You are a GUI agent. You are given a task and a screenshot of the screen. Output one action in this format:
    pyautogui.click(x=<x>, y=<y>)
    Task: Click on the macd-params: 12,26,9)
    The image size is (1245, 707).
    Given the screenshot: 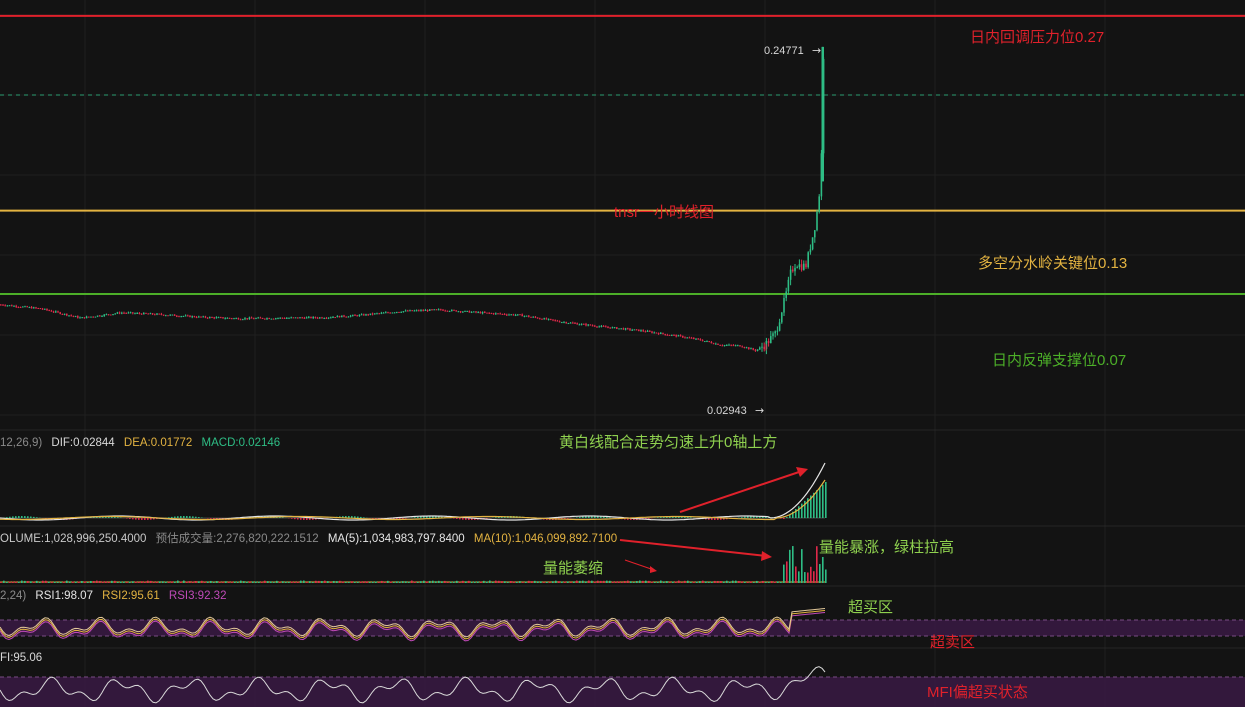 What is the action you would take?
    pyautogui.click(x=21, y=443)
    